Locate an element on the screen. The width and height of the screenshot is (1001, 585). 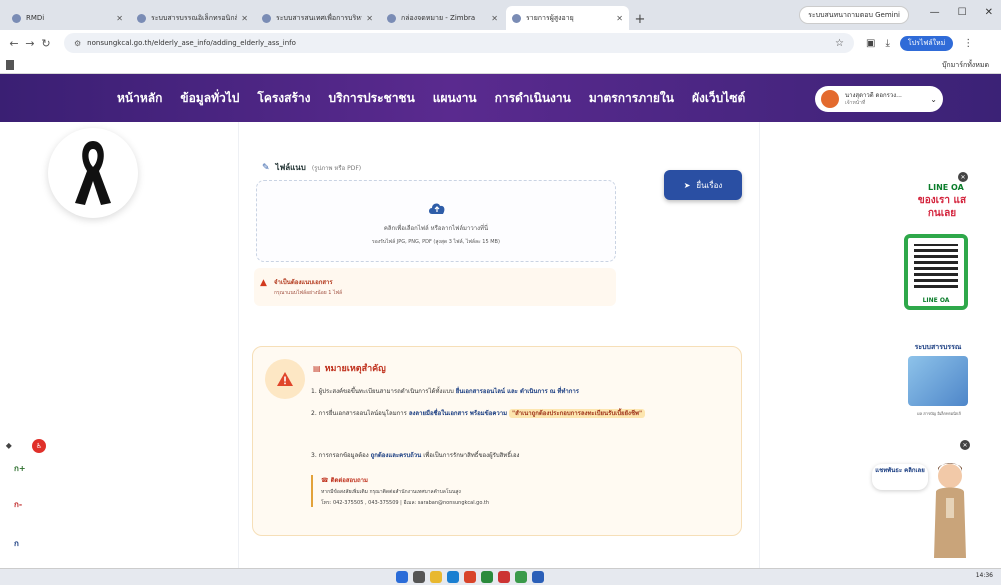
nav-item-operations: การดำเนินงาน is located at coordinates (533, 98).